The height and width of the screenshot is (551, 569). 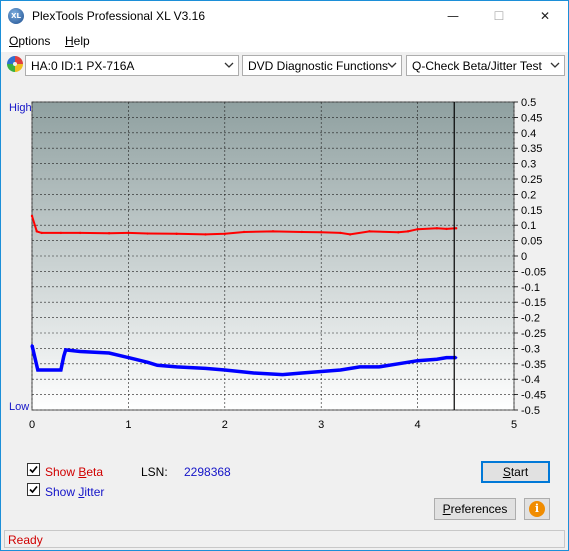 I want to click on x-tick-label: 5, so click(x=514, y=425).